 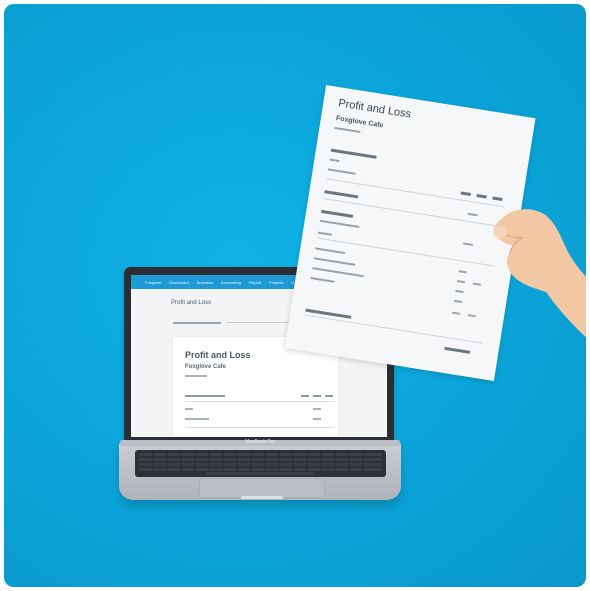 What do you see at coordinates (539, 273) in the screenshot?
I see `hand-illustration` at bounding box center [539, 273].